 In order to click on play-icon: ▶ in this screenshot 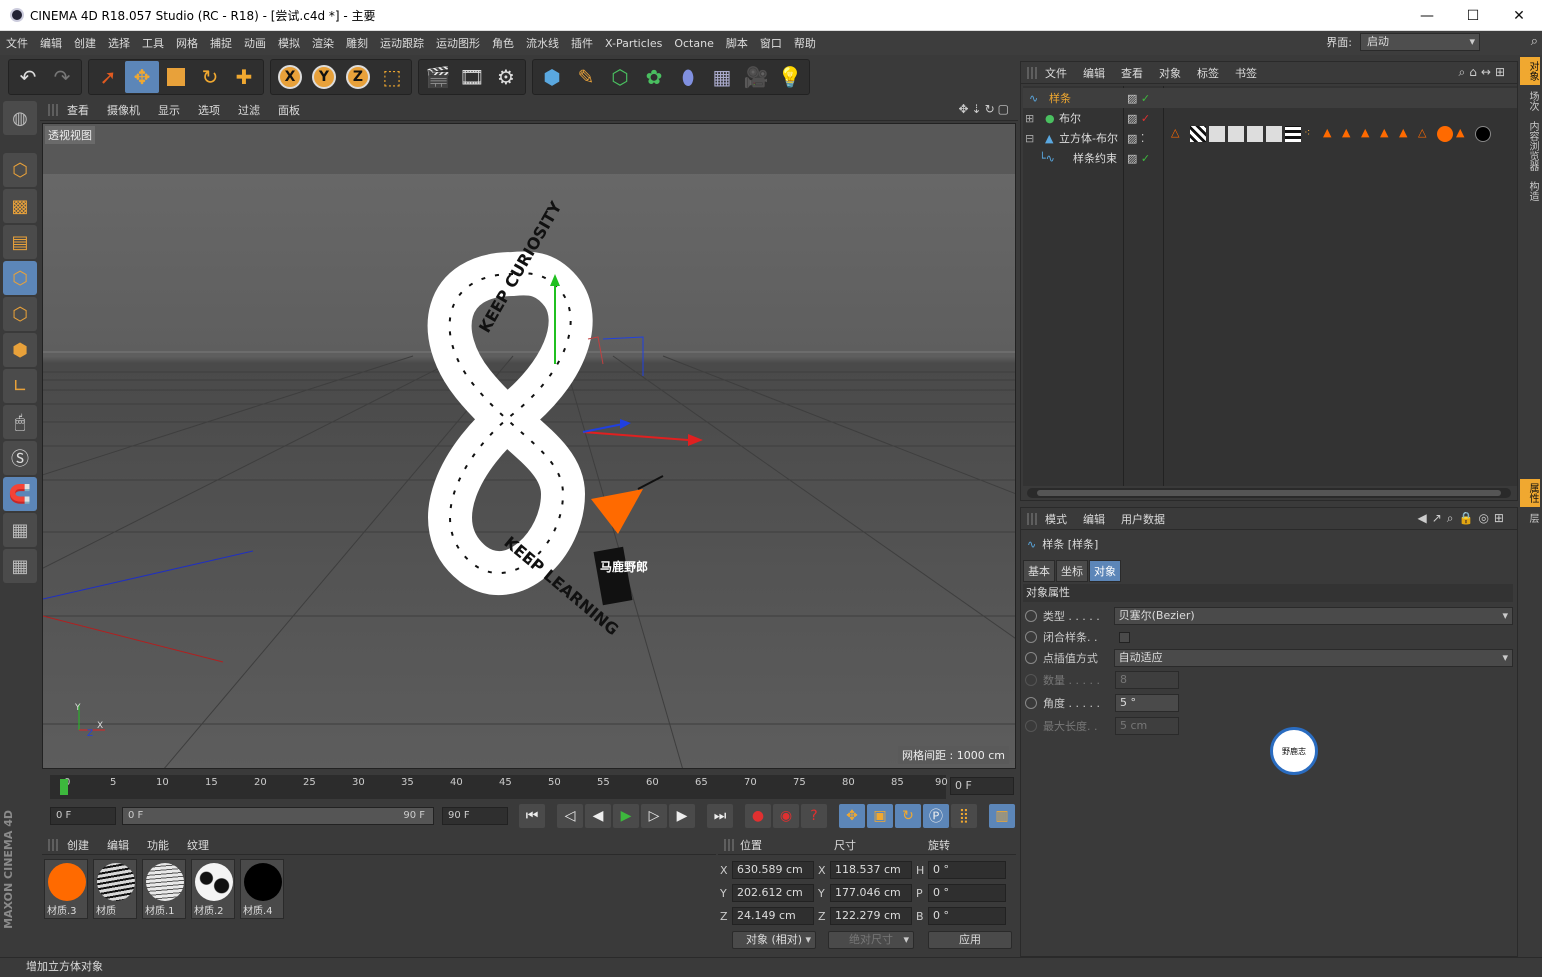, I will do `click(626, 816)`.